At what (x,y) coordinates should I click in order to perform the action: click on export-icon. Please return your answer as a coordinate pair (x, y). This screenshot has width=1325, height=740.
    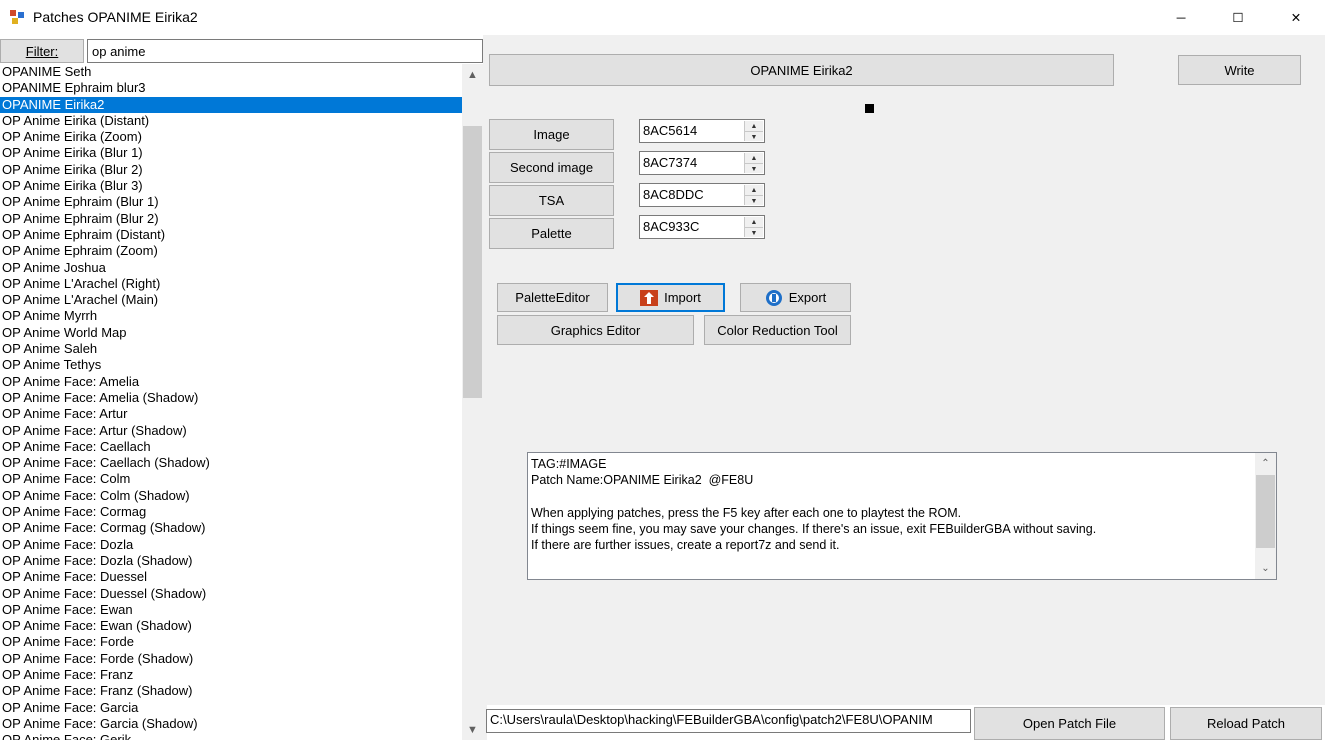
    Looking at the image, I should click on (773, 297).